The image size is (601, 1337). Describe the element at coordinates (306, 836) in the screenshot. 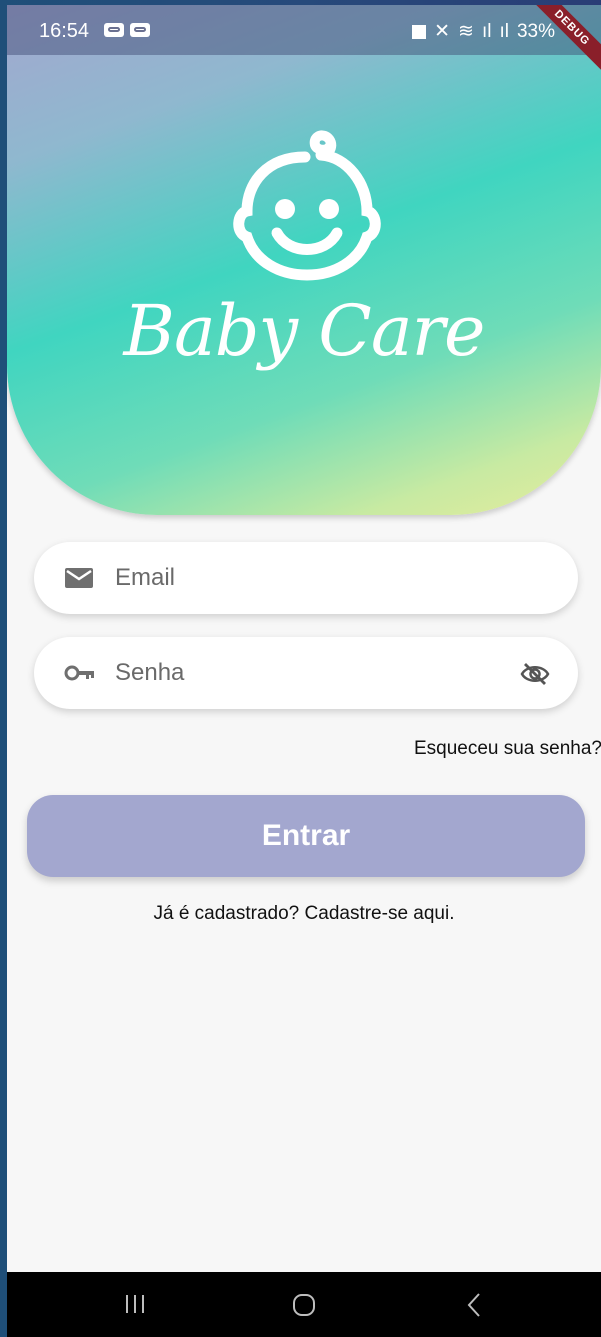

I see `login-button: Entrar` at that location.